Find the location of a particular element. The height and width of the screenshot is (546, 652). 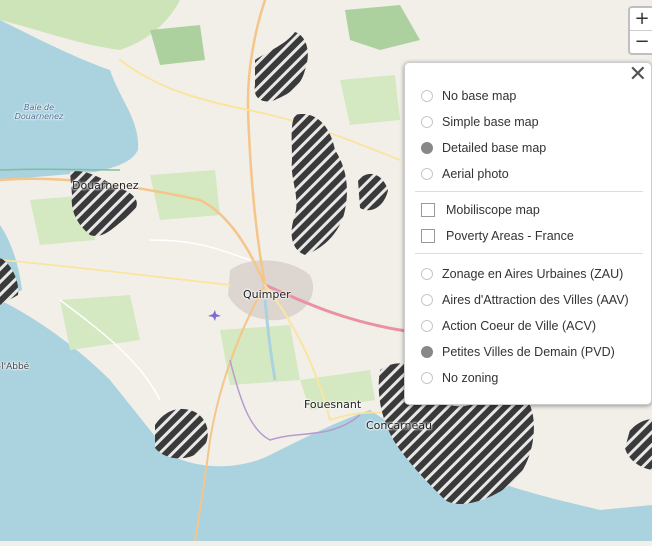

zoning-option-acv: Action Coeur de Ville (ACV) is located at coordinates (508, 326).